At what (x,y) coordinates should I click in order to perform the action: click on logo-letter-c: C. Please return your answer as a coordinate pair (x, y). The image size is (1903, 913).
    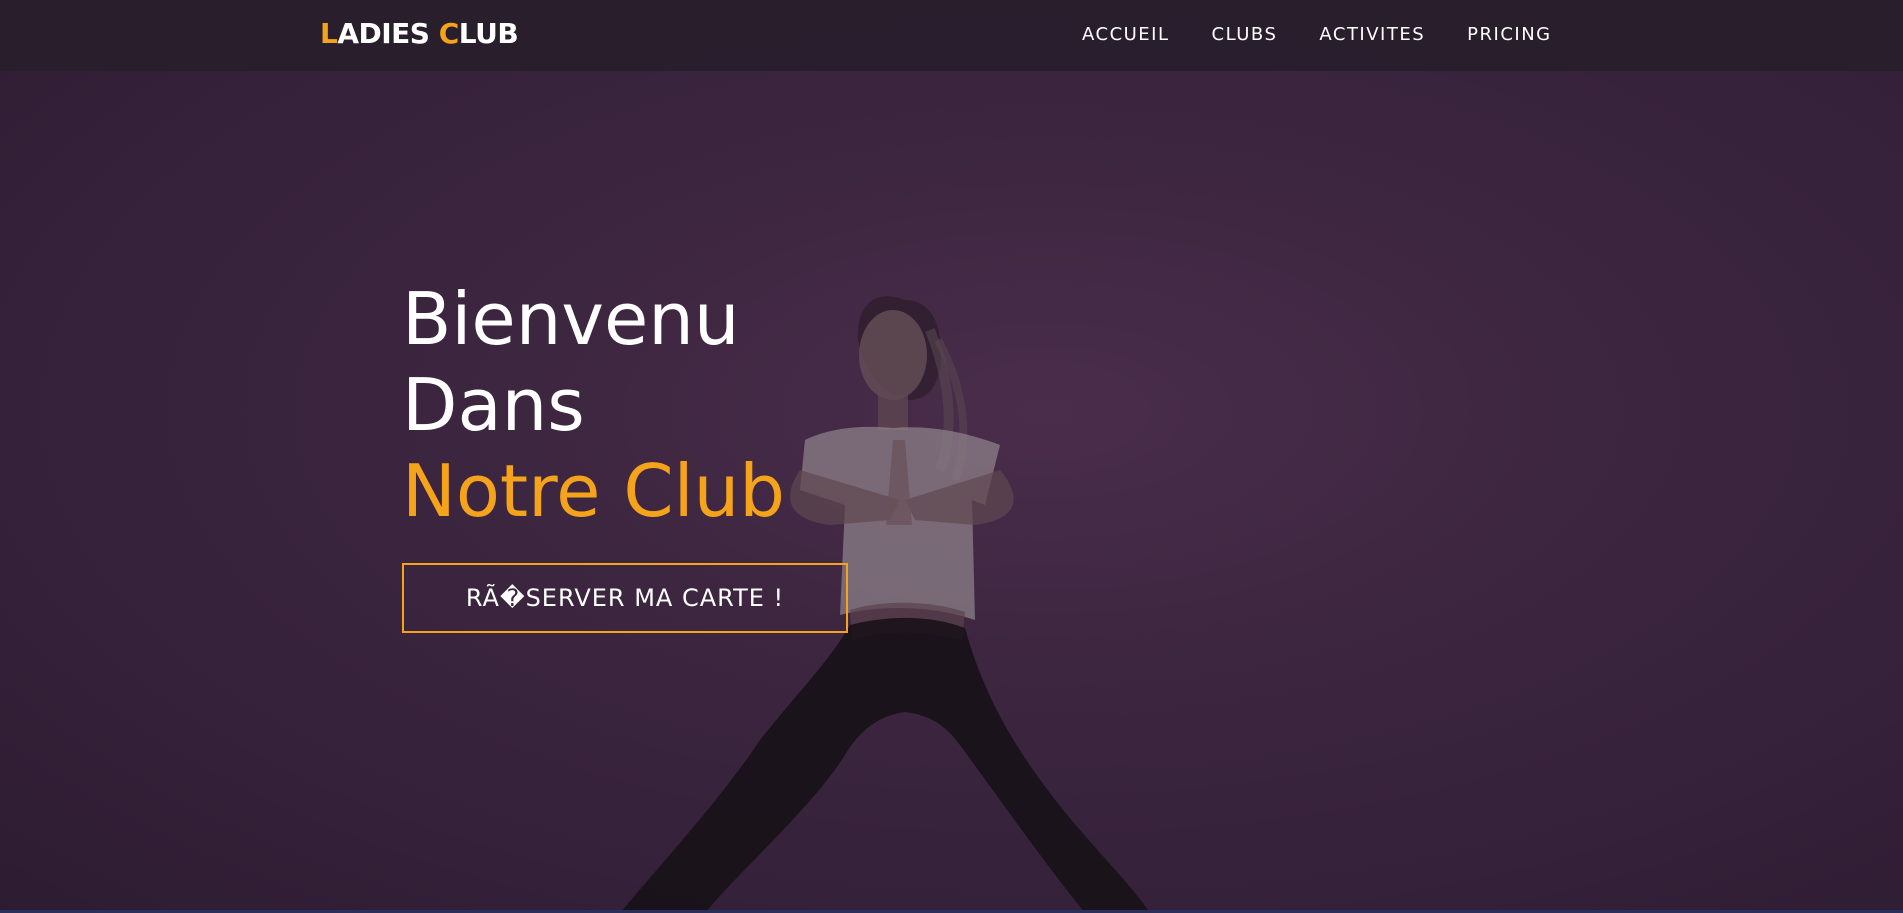
    Looking at the image, I should click on (449, 33).